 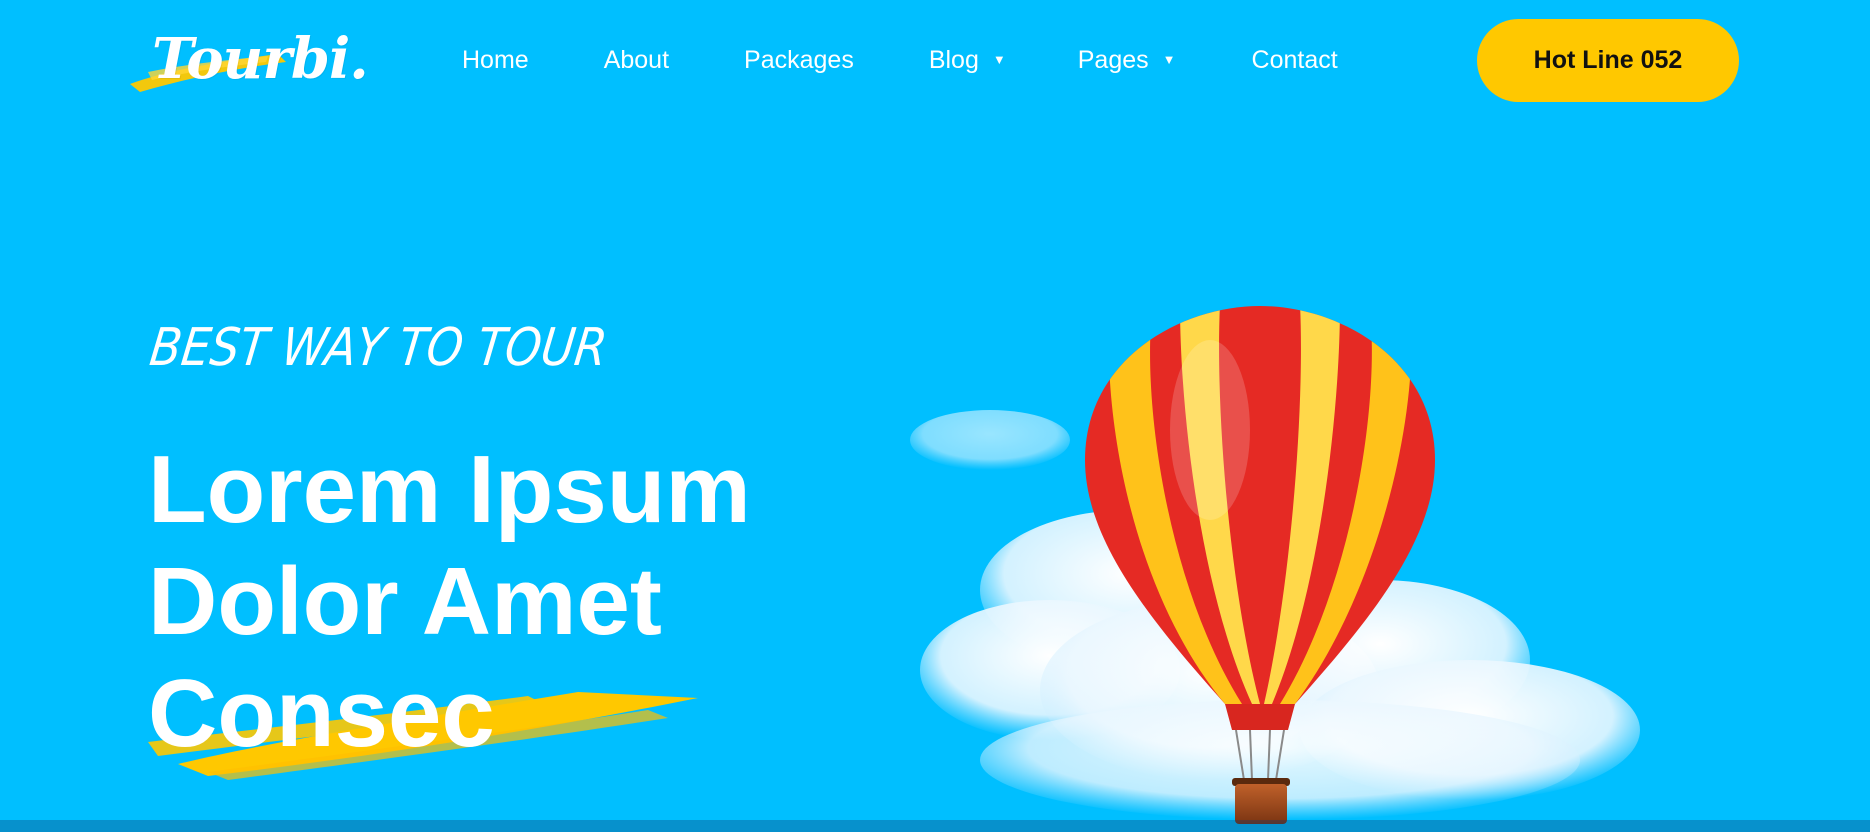 I want to click on nav-item-label: Packages, so click(x=799, y=59).